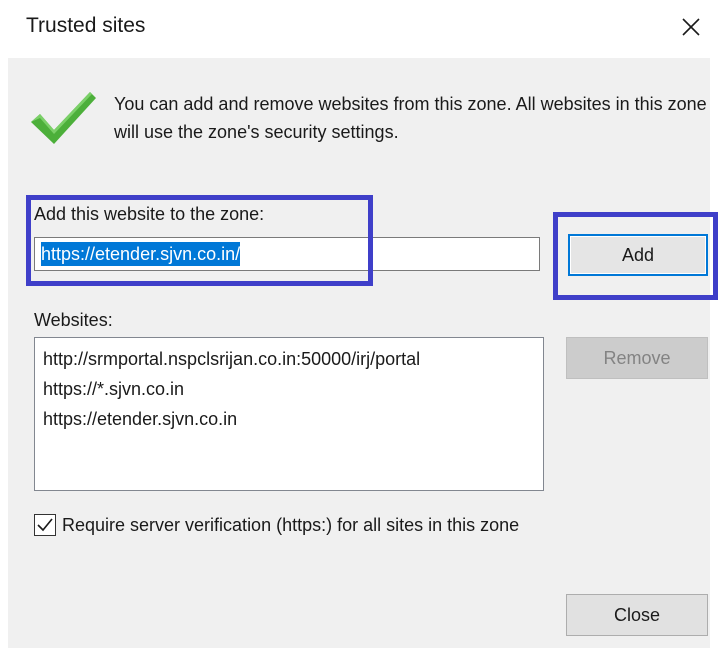  I want to click on title-bar: Trusted sites, so click(359, 29).